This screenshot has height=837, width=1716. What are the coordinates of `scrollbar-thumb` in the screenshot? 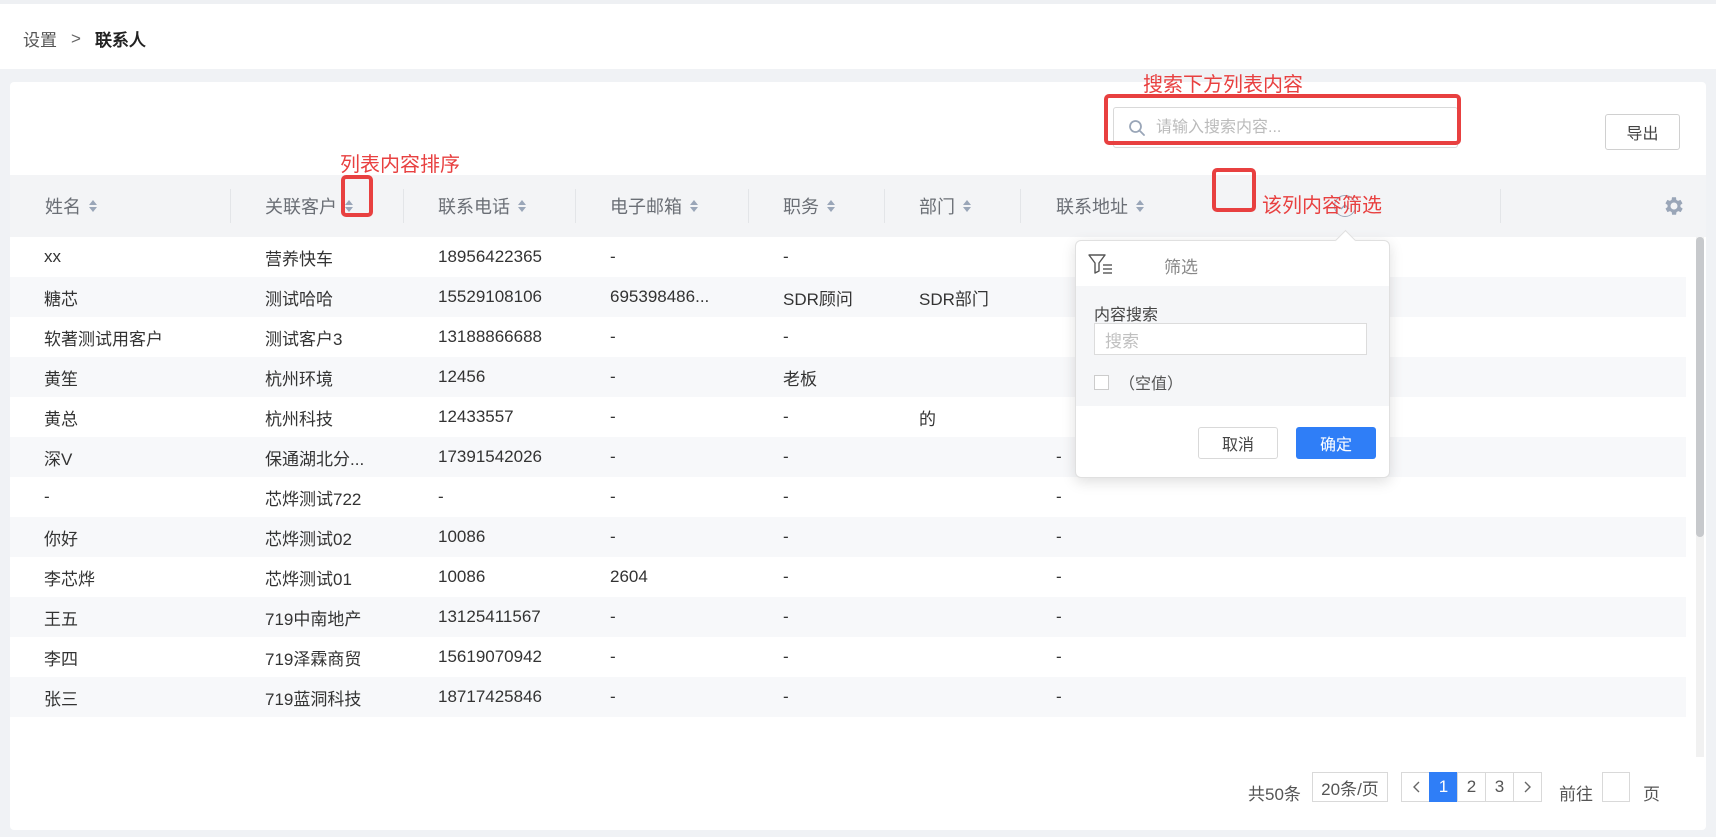 It's located at (1700, 387).